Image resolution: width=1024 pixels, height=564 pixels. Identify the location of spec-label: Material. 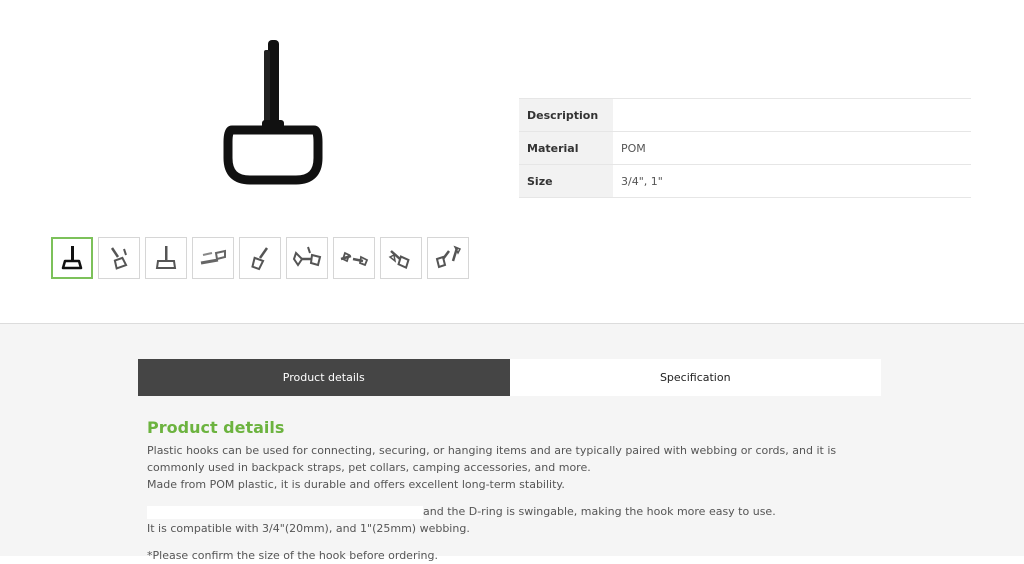
(566, 148).